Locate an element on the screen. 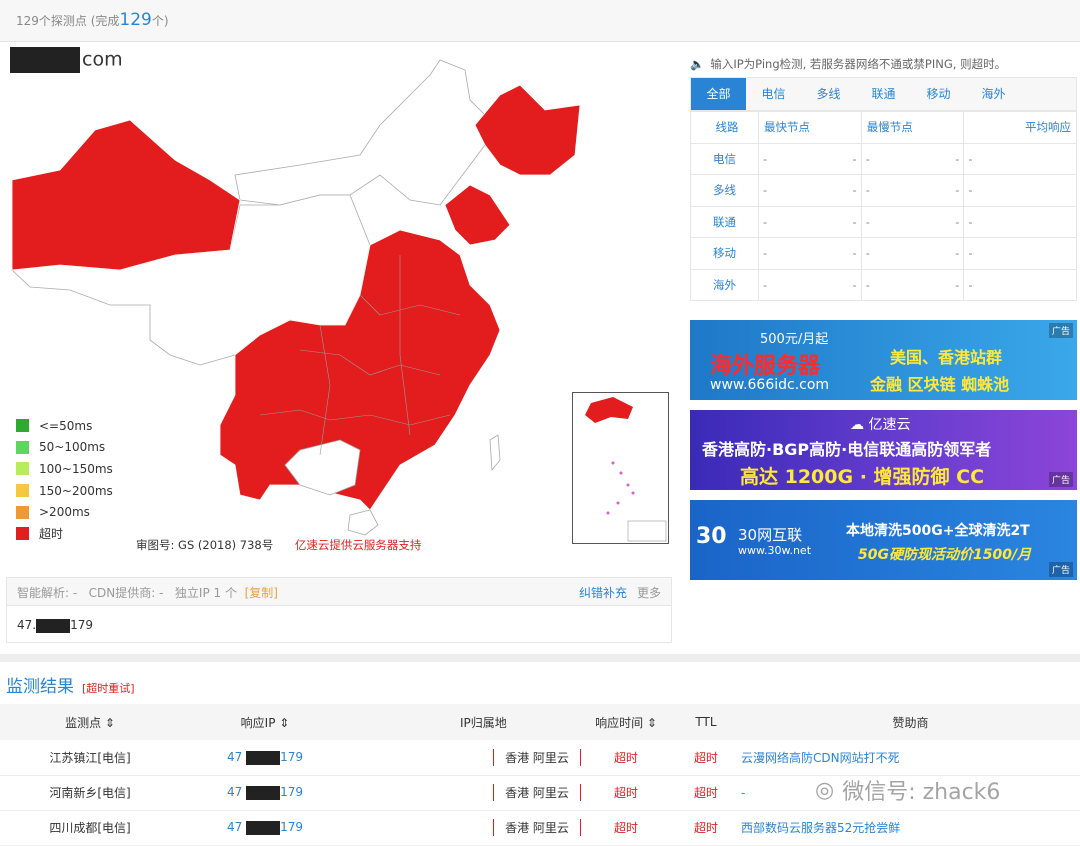  tab-unicom: 联通 is located at coordinates (883, 94).